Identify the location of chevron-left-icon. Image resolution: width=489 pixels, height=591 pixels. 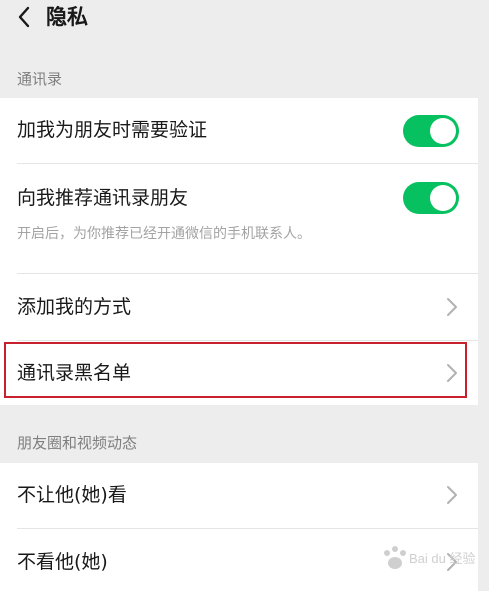
(24, 17).